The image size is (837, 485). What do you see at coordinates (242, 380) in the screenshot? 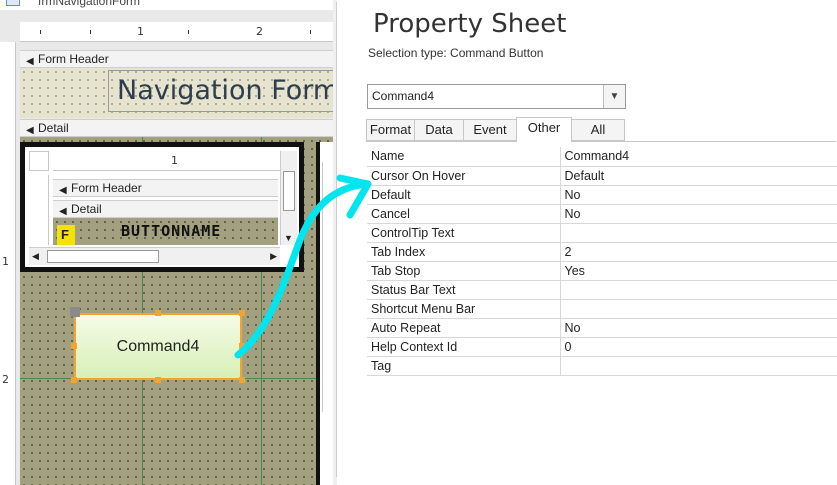
I see `resize-handle-bottom-right` at bounding box center [242, 380].